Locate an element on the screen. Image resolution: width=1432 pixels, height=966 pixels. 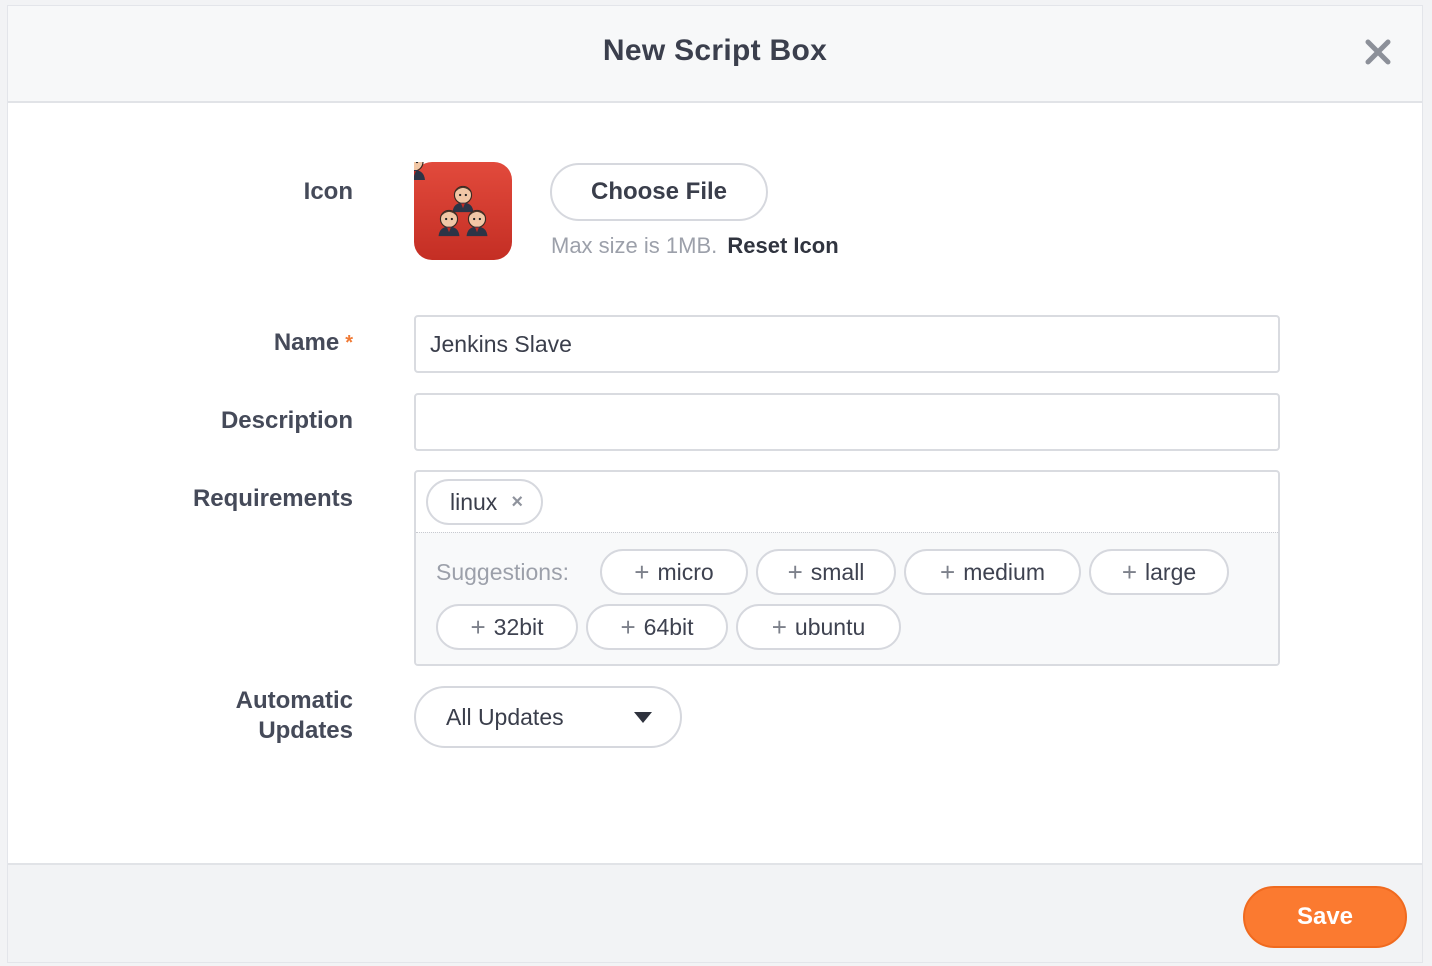
suggestion-chip-32bit: +32bit is located at coordinates (507, 627).